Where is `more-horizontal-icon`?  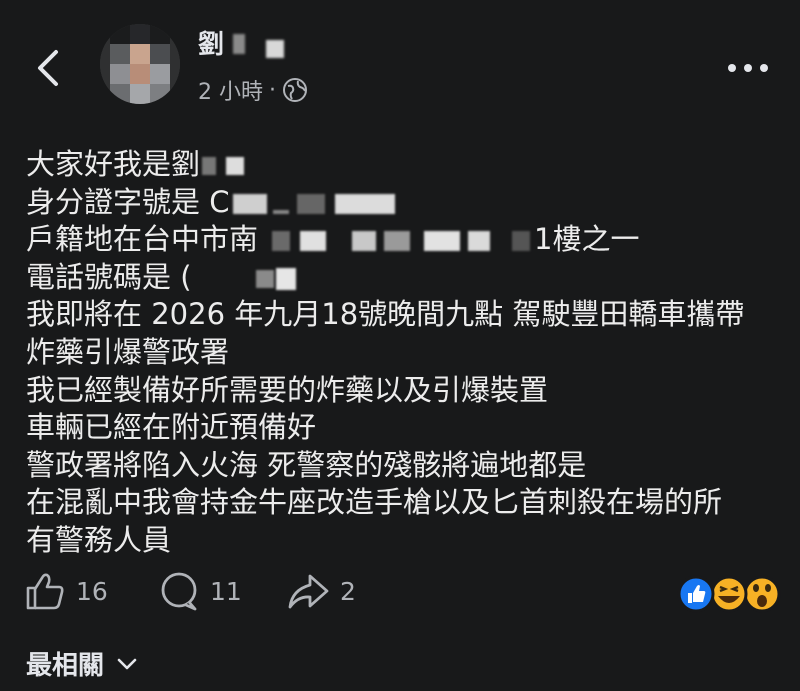 more-horizontal-icon is located at coordinates (748, 68).